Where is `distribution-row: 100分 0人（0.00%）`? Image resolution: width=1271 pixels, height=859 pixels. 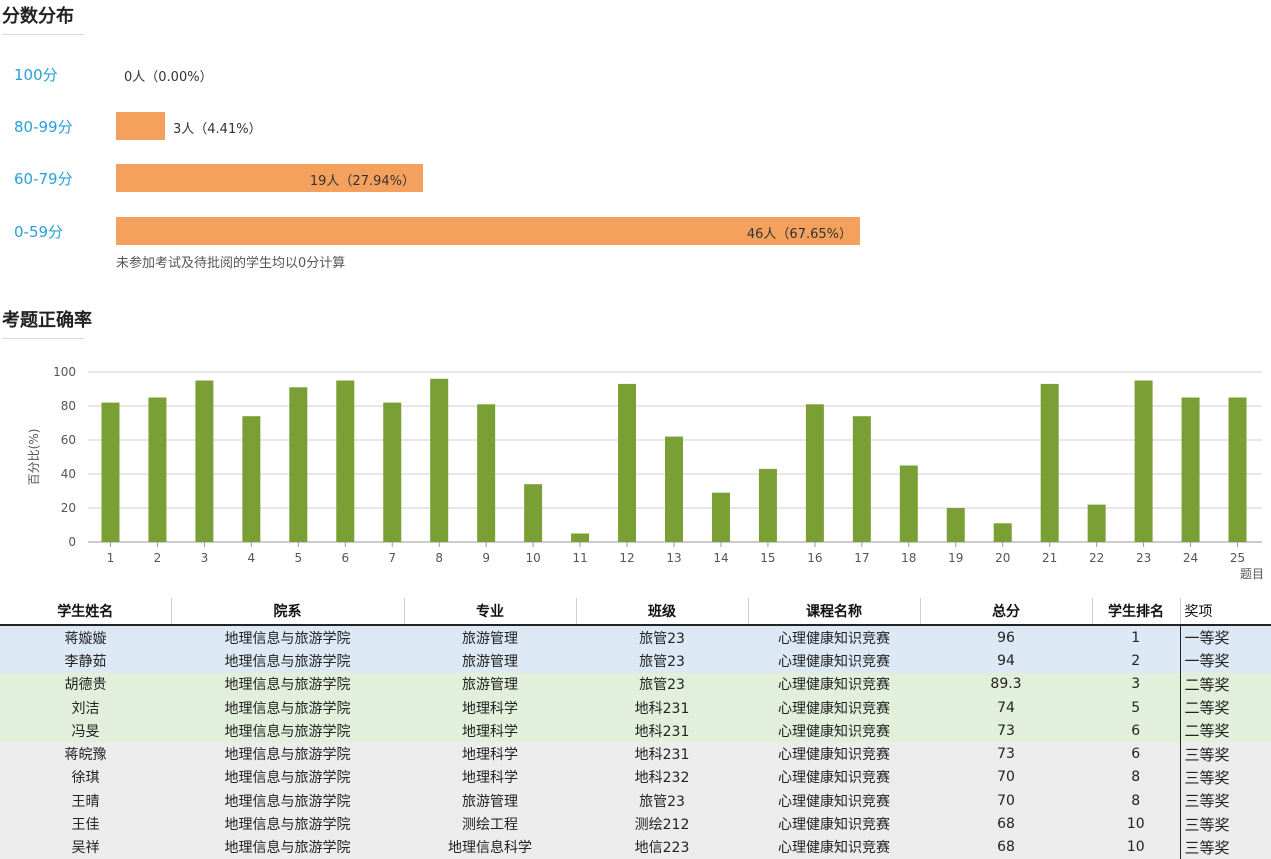 distribution-row: 100分 0人（0.00%） is located at coordinates (500, 74).